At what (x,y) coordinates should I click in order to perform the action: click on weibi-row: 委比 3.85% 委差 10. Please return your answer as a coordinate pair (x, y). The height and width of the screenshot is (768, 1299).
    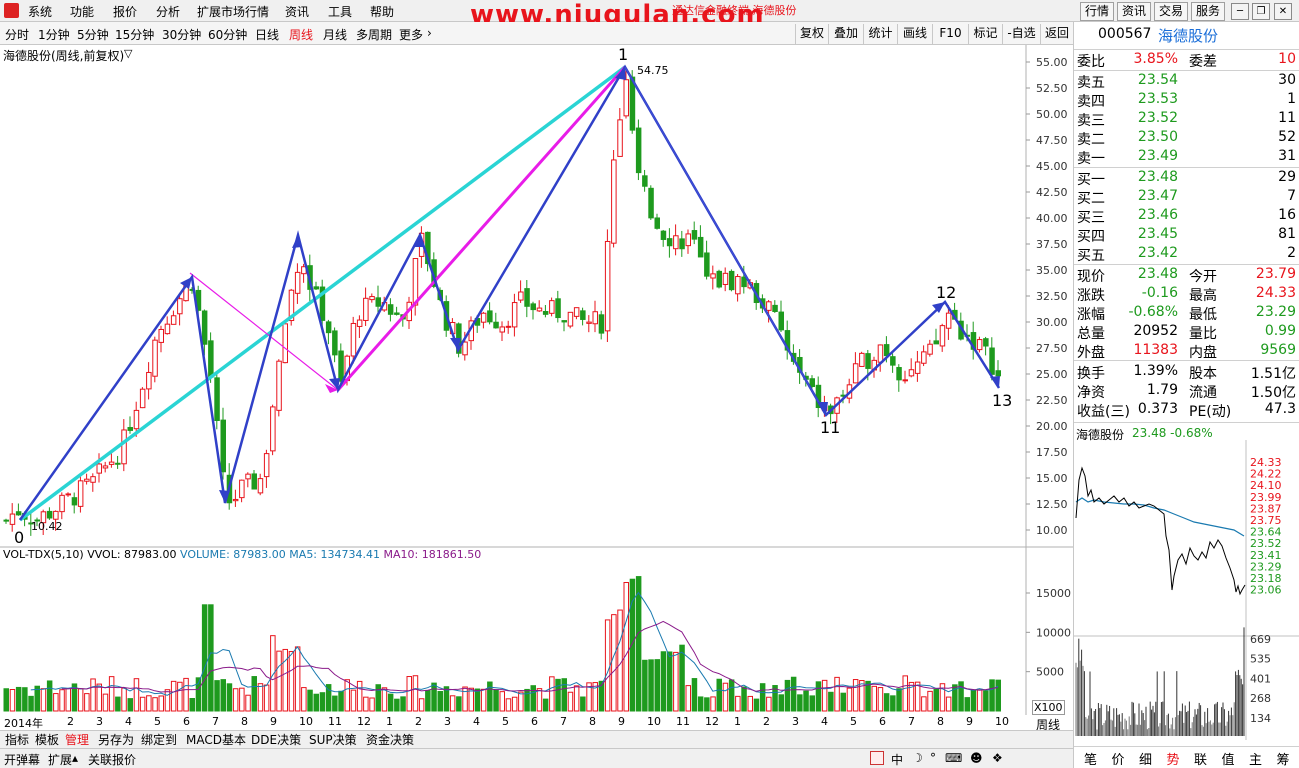
    Looking at the image, I should click on (1186, 60).